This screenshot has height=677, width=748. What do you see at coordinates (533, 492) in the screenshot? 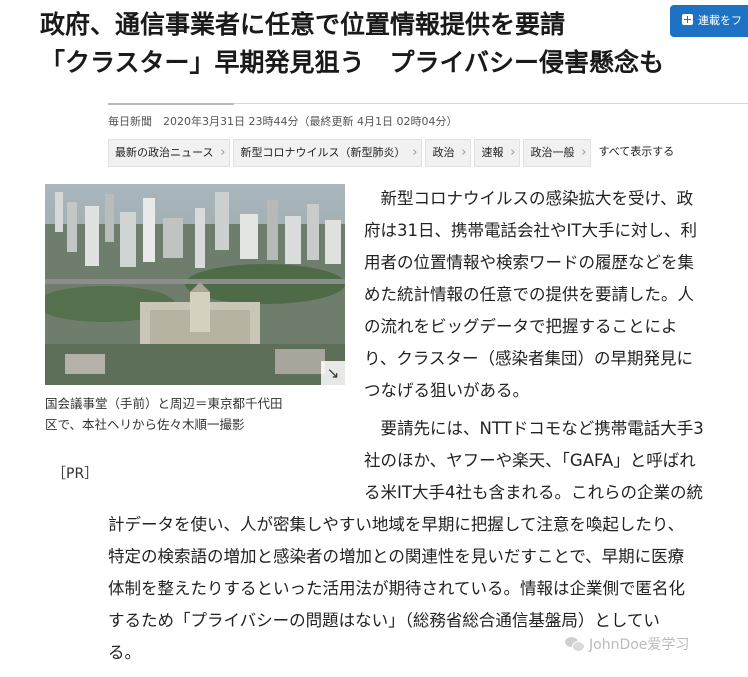
I see `text-line: る米IT大手4社も含まれる。これらの企業の統` at bounding box center [533, 492].